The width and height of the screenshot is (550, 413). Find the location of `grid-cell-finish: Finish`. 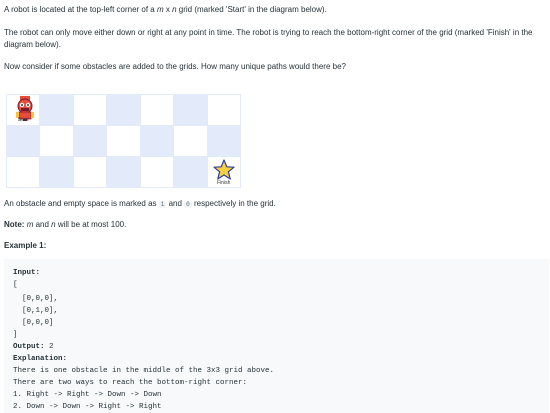

grid-cell-finish: Finish is located at coordinates (223, 171).